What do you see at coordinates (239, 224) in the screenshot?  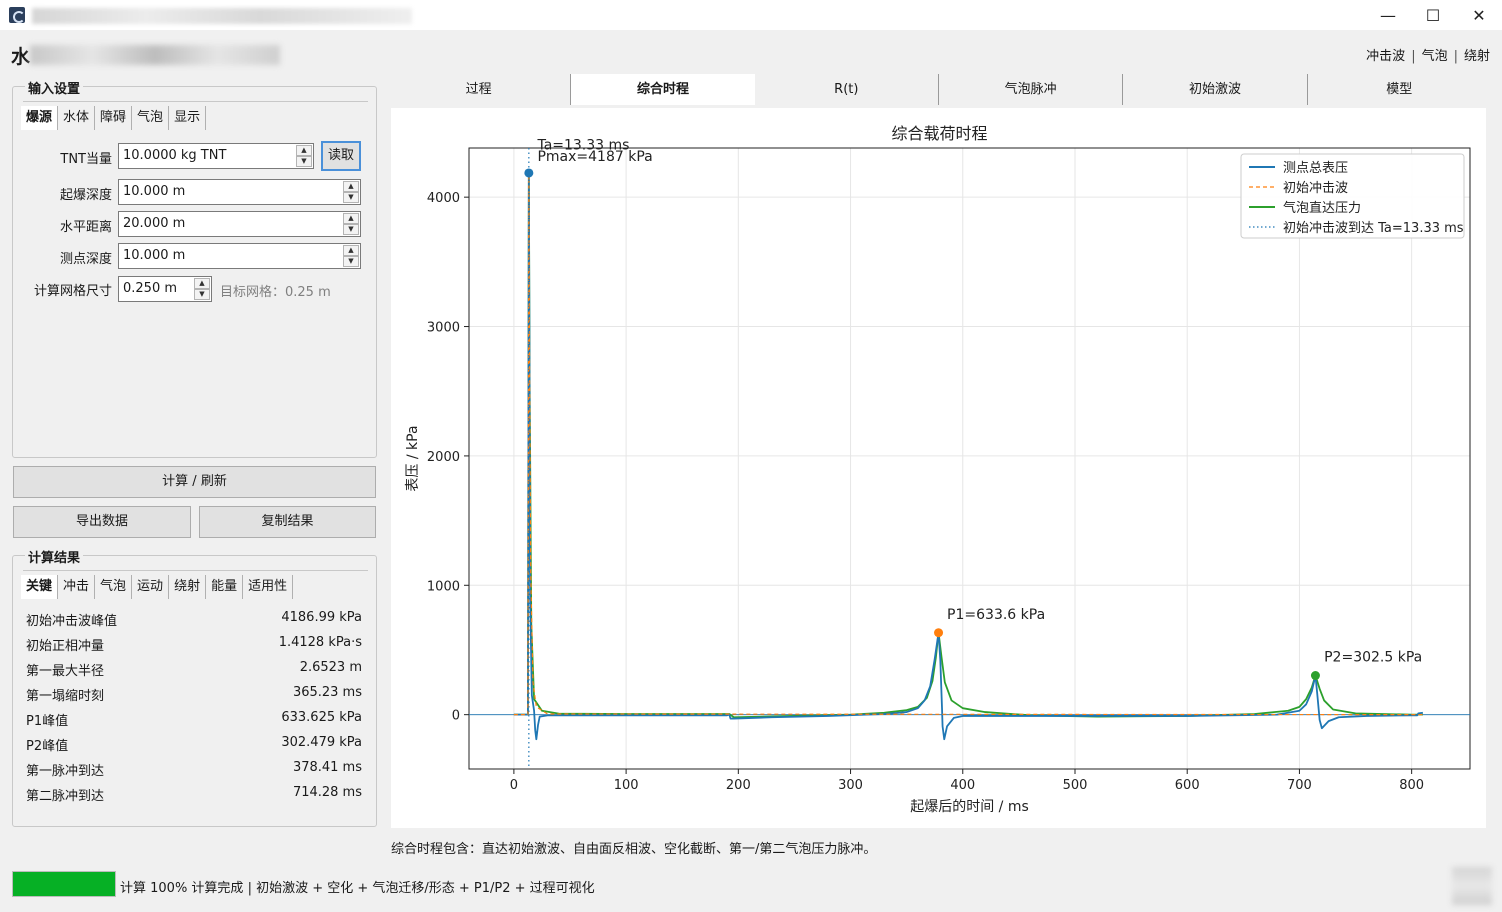 I see `distance-input: 20.000 m ▲ ▼` at bounding box center [239, 224].